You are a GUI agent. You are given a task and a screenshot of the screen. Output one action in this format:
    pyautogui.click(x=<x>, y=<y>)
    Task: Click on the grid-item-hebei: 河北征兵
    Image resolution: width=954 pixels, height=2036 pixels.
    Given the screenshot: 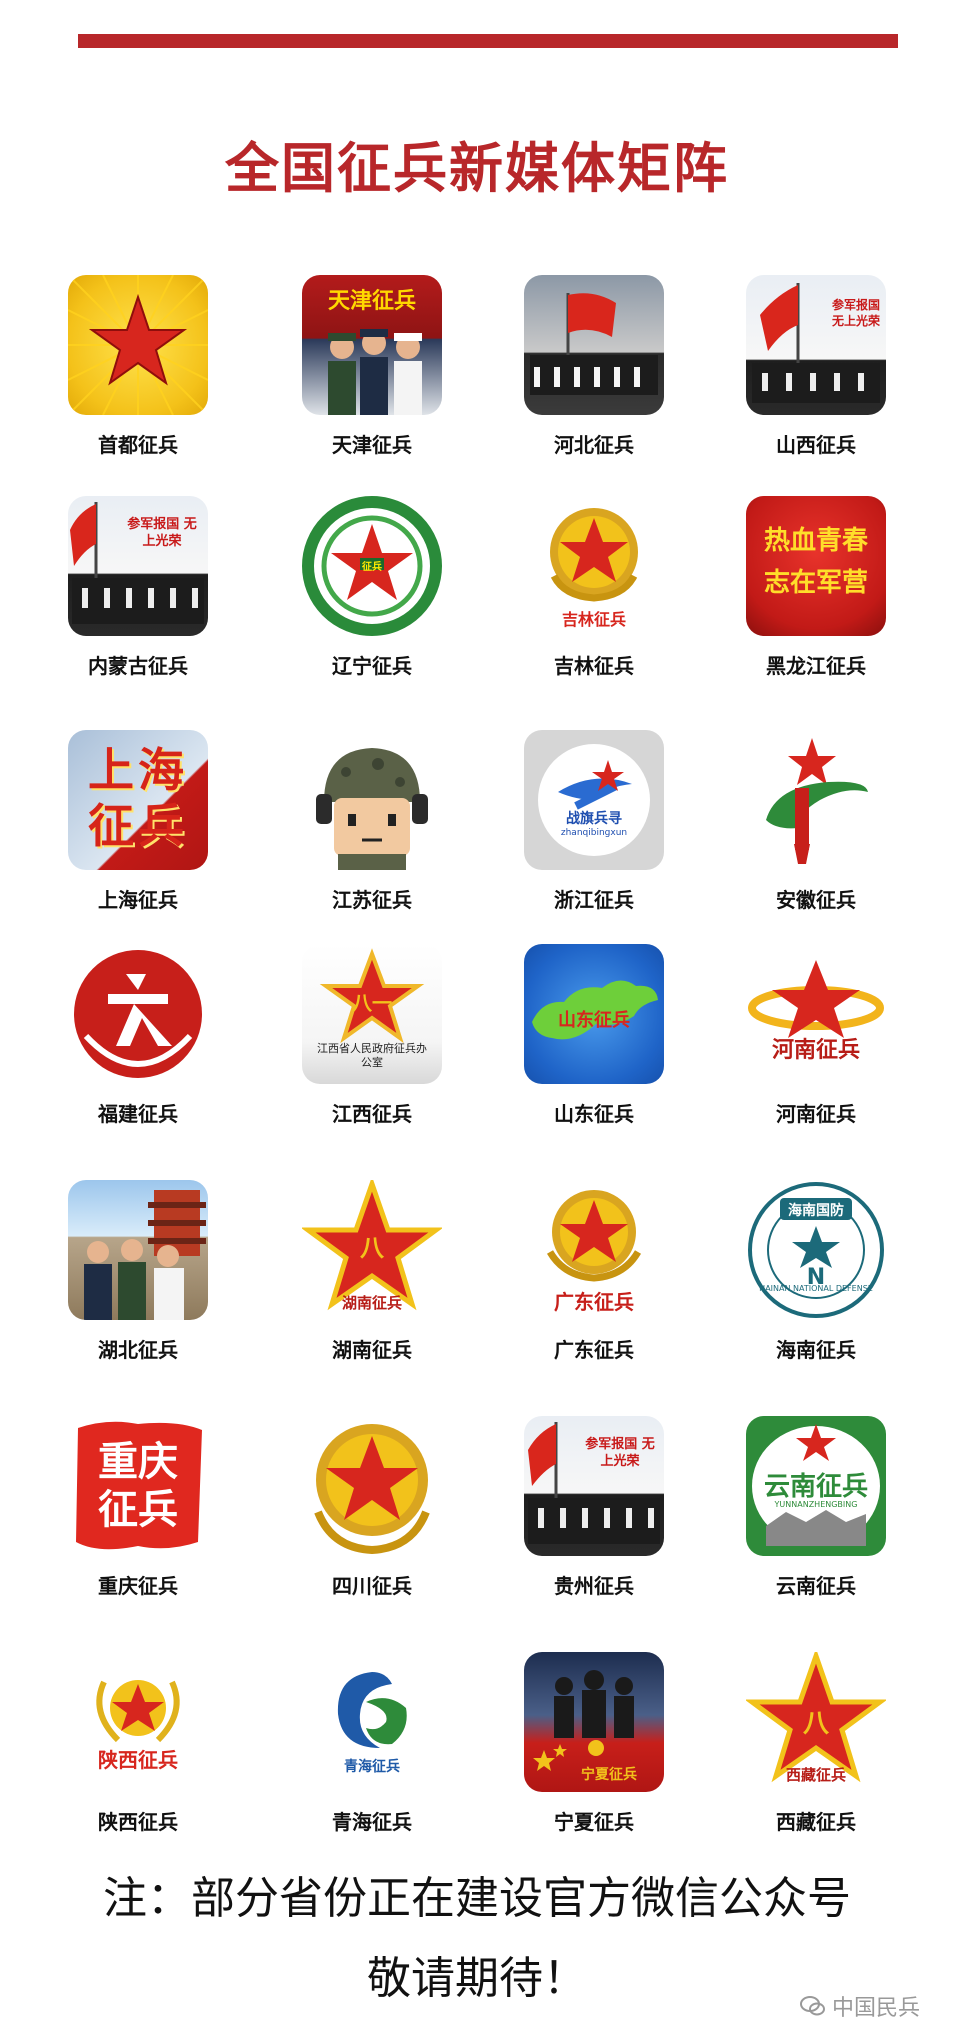 What is the action you would take?
    pyautogui.click(x=594, y=366)
    